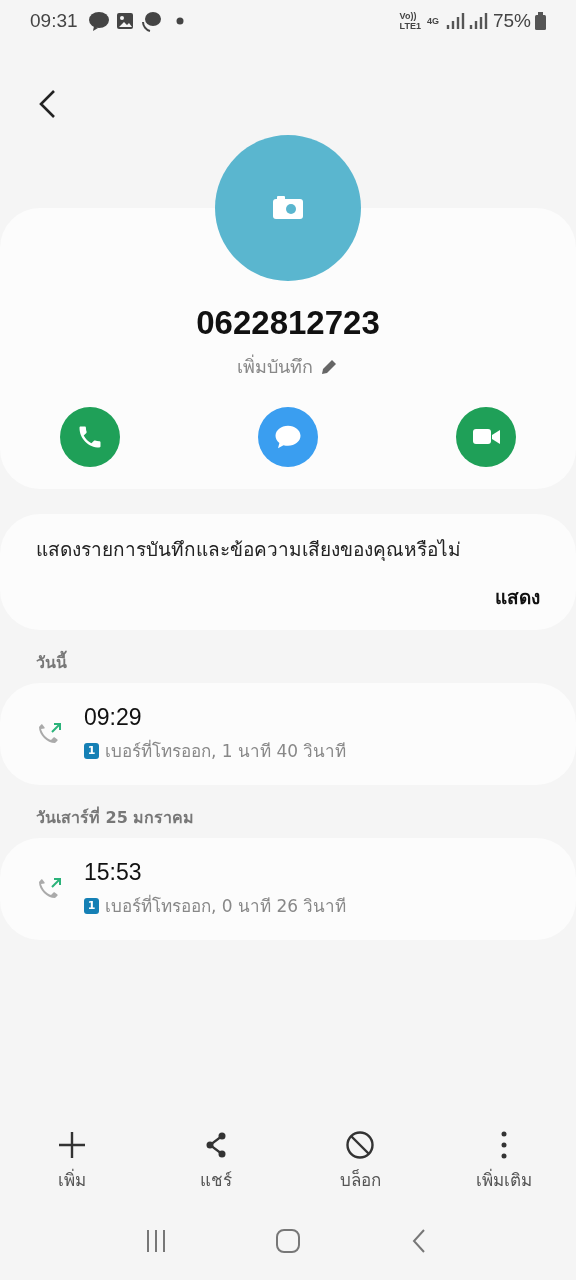 This screenshot has width=576, height=1280. Describe the element at coordinates (288, 889) in the screenshot. I see `call-log-item: 15:53 1 เบอร์ที่โทรออก, 0 นาที 26 วินาที` at that location.